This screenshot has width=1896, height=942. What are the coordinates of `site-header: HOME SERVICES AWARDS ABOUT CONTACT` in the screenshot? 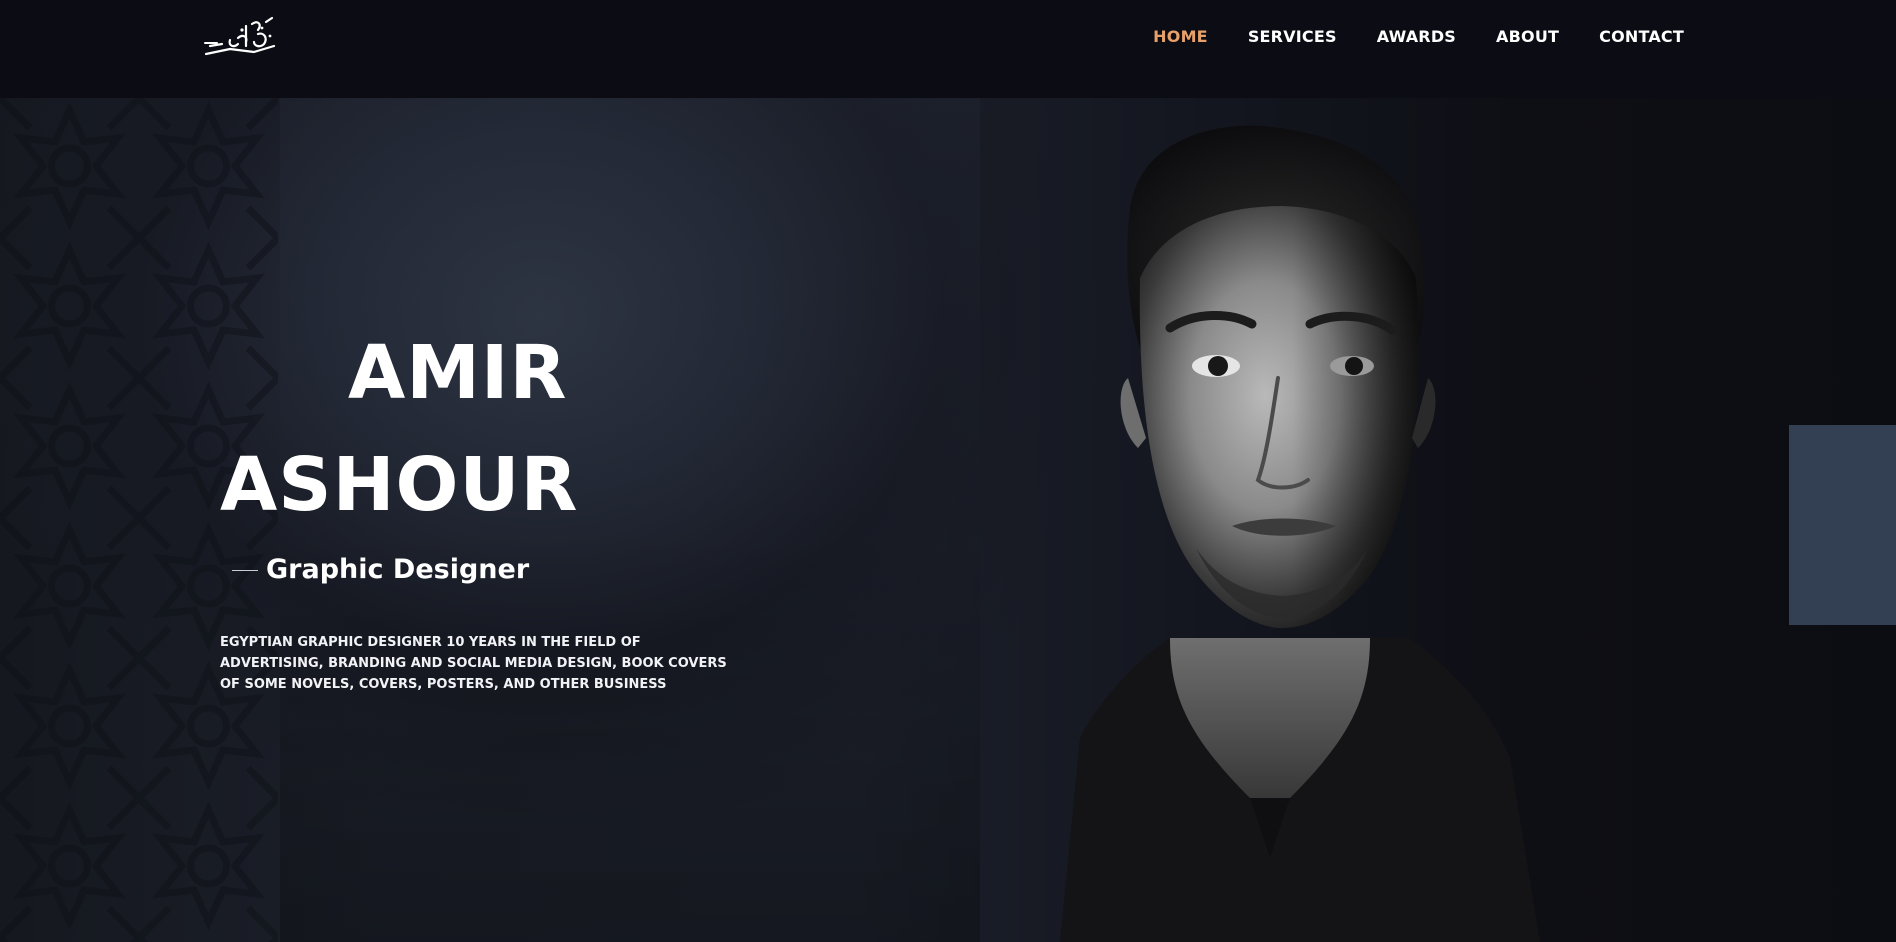 It's located at (948, 49).